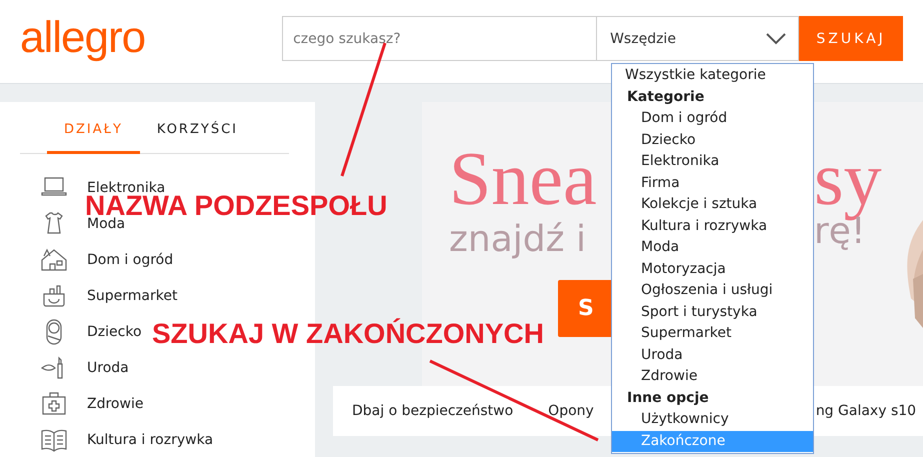  I want to click on dropdown-option: Elektronika, so click(712, 161).